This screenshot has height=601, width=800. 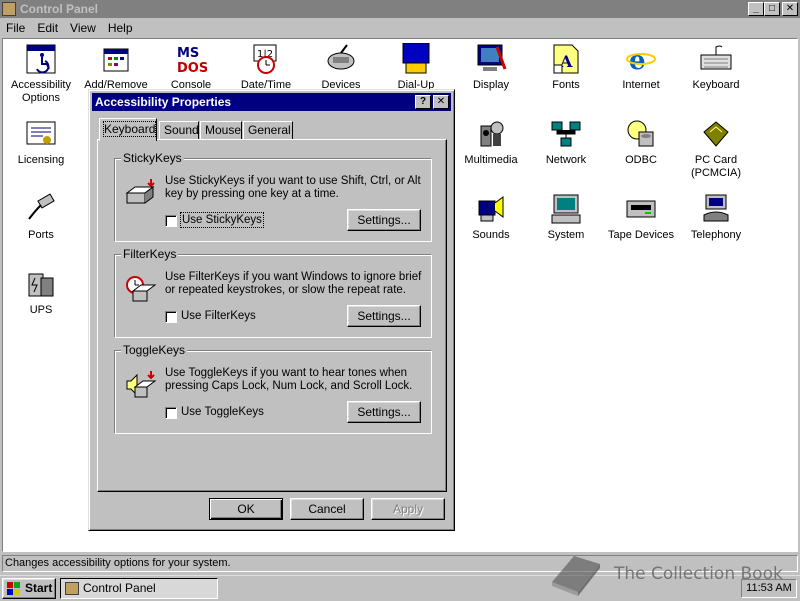 What do you see at coordinates (59, 9) in the screenshot?
I see `window-title: Control Panel` at bounding box center [59, 9].